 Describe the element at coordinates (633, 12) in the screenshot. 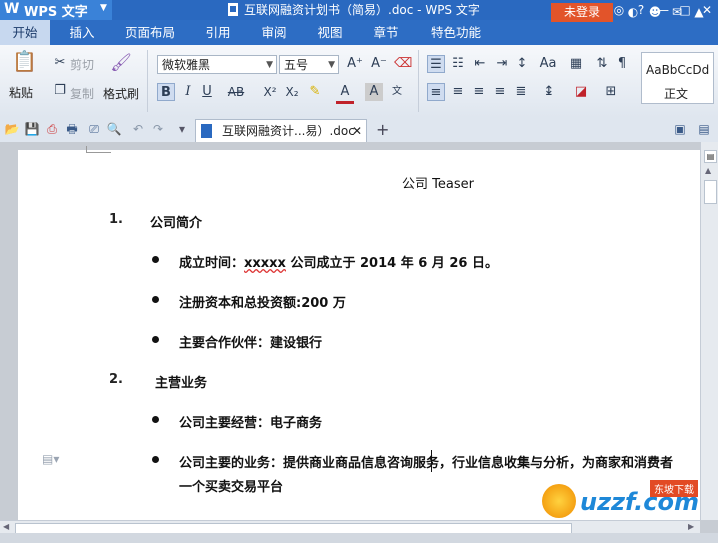

I see `cloud-icon: ◐` at that location.